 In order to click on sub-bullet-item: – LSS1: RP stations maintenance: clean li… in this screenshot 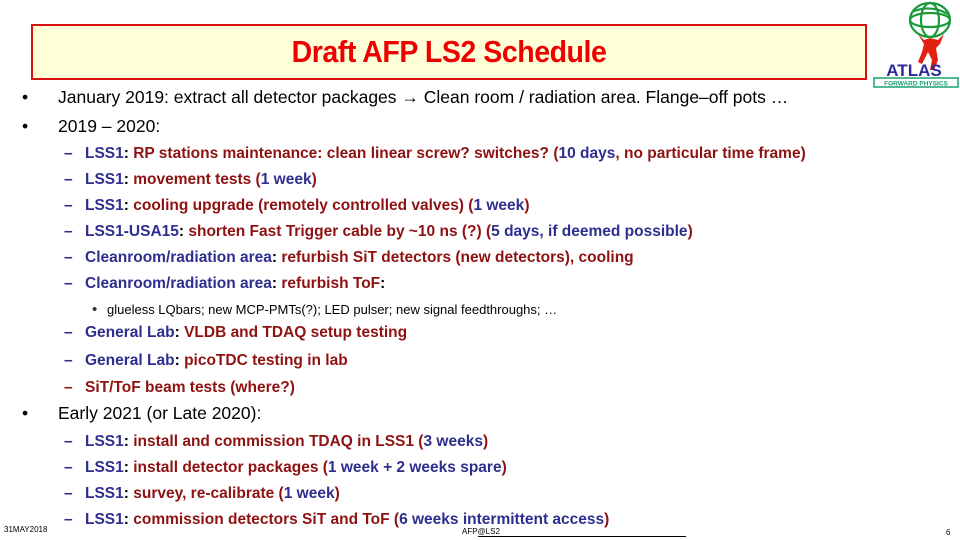, I will do `click(435, 154)`.